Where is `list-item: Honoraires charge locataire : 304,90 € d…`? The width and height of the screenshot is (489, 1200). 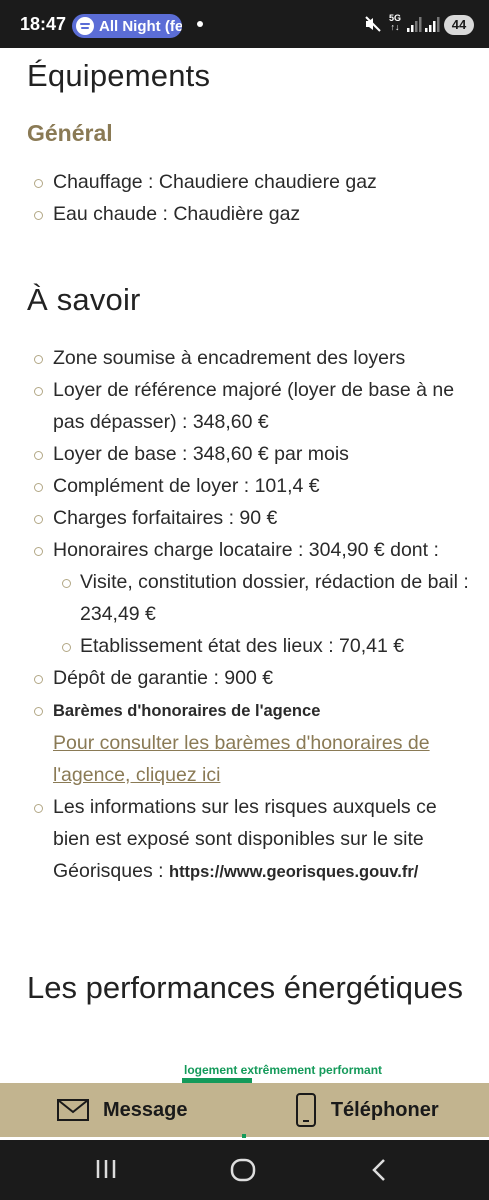
list-item: Honoraires charge locataire : 304,90 € d… is located at coordinates (235, 550).